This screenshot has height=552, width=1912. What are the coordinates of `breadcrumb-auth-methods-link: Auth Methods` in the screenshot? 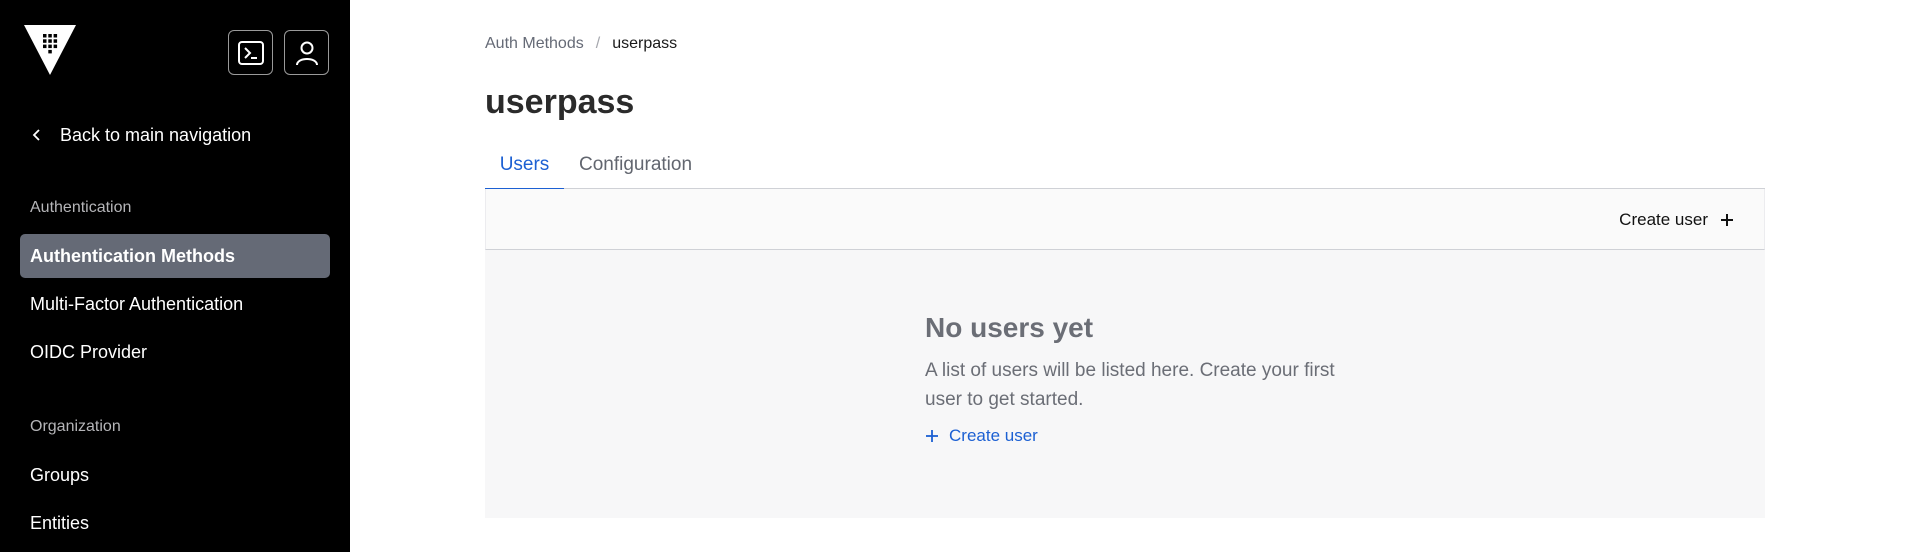 It's located at (534, 44).